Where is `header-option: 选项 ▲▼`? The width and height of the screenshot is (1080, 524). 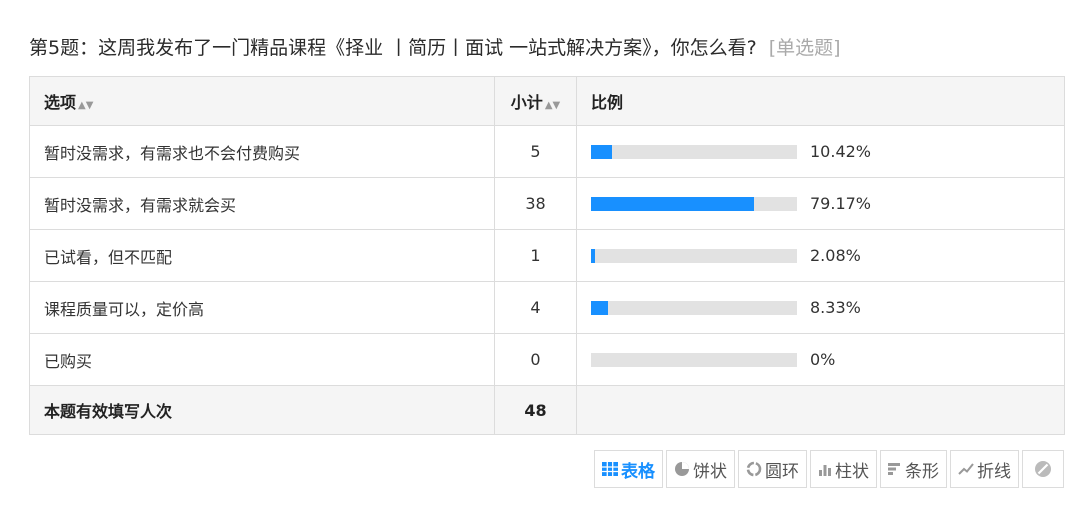 header-option: 选项 ▲▼ is located at coordinates (262, 101).